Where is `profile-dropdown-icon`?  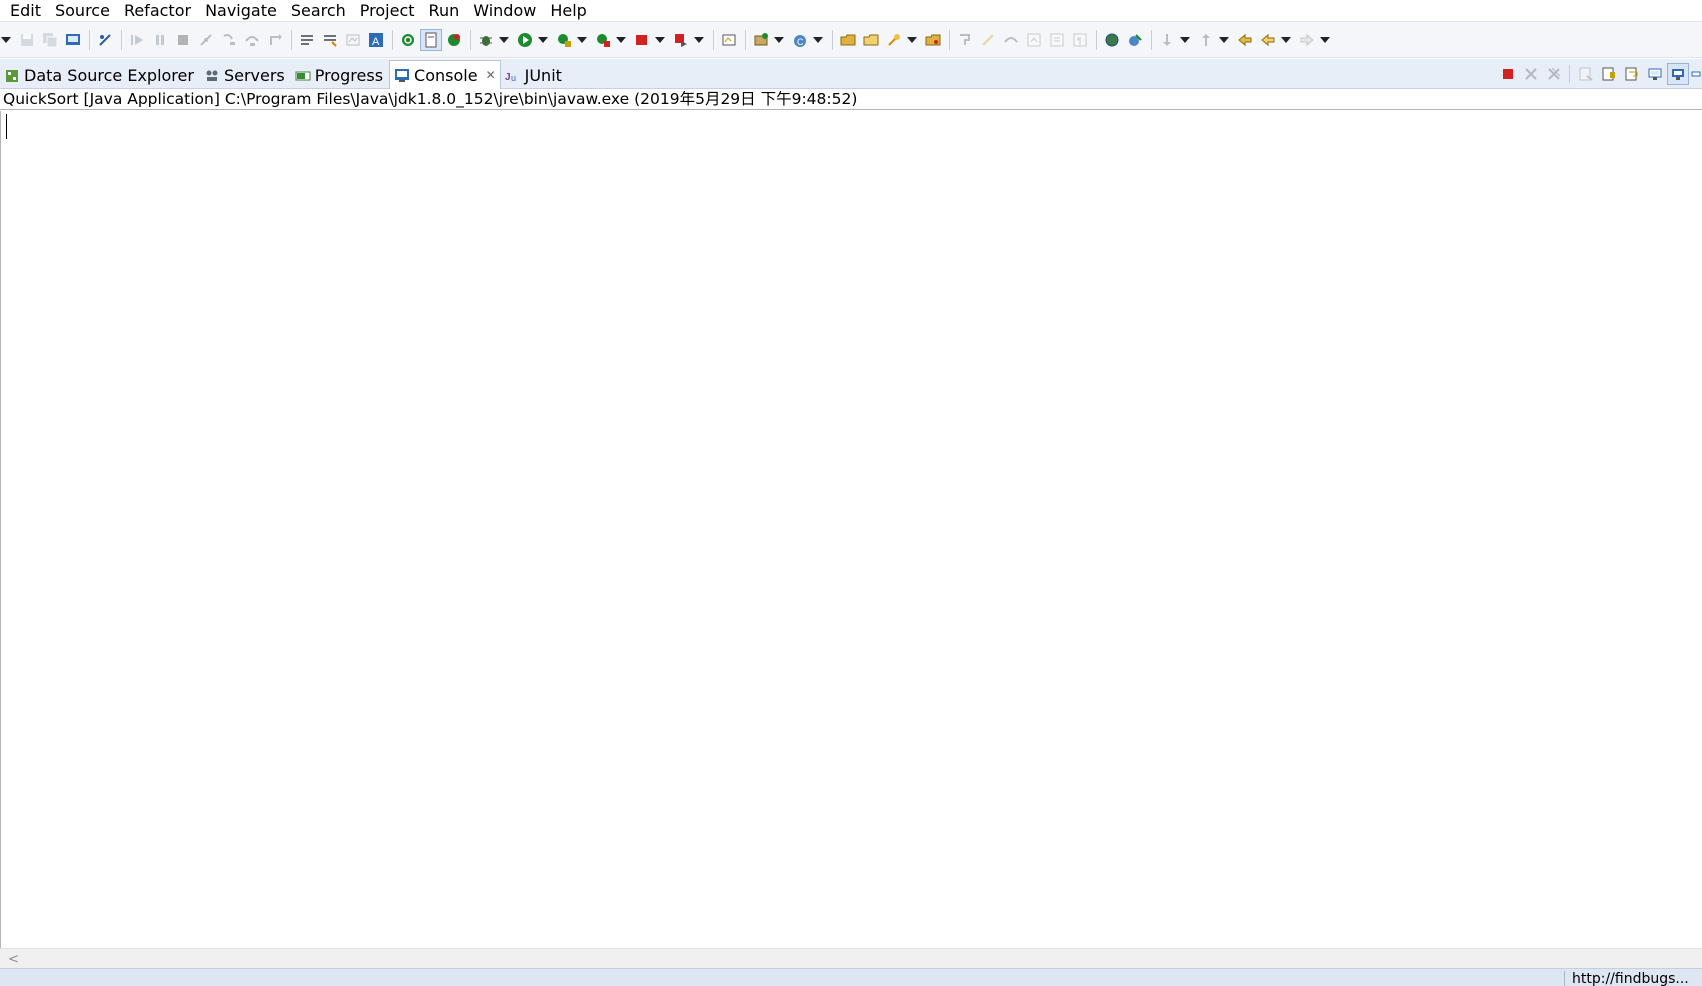 profile-dropdown-icon is located at coordinates (621, 40).